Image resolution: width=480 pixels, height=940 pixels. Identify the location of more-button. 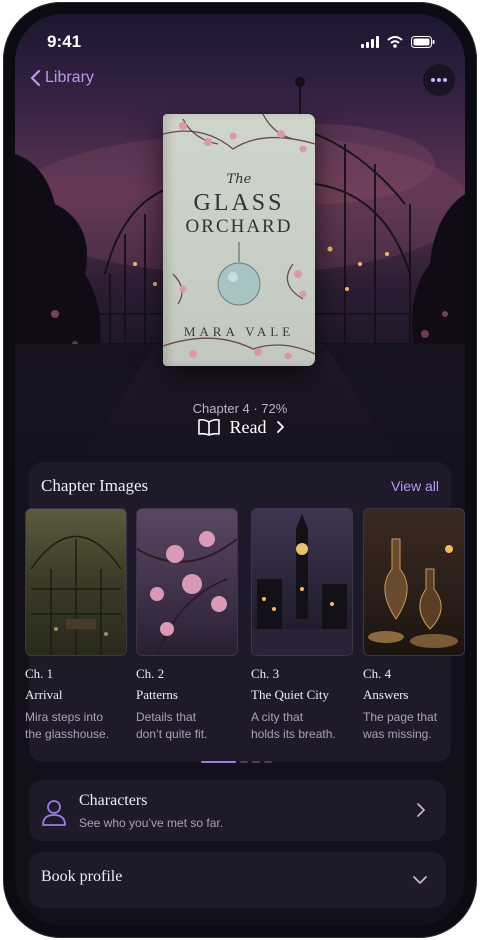
(439, 80).